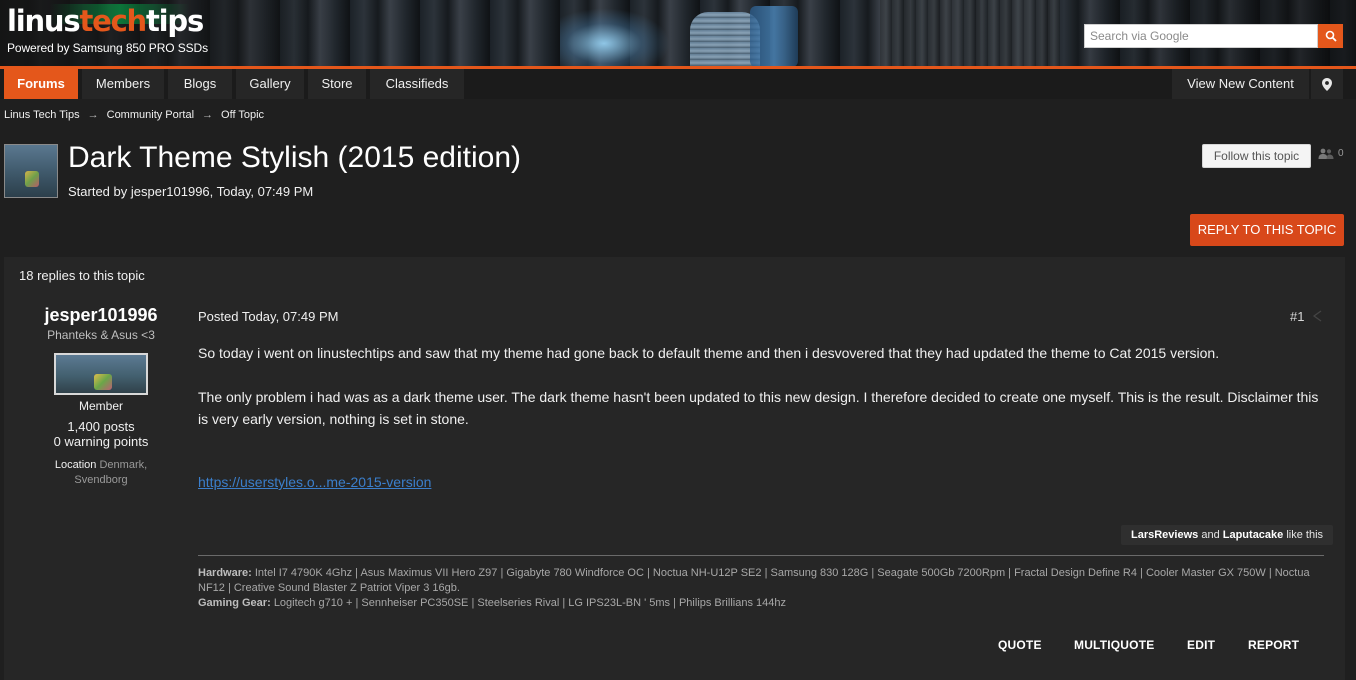 The height and width of the screenshot is (680, 1356). I want to click on logo-text-accent: tech, so click(113, 21).